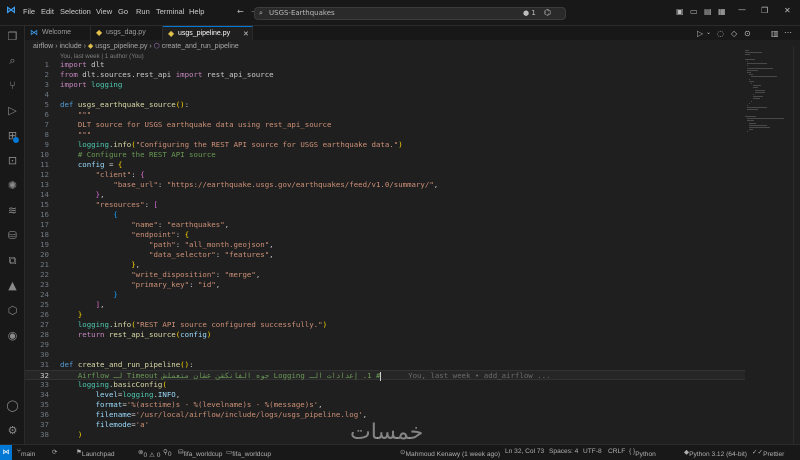 This screenshot has height=460, width=800. Describe the element at coordinates (450, 453) in the screenshot. I see `git-blame-item: ⊙ Mahmoud Kenawy (1 week ago)` at that location.